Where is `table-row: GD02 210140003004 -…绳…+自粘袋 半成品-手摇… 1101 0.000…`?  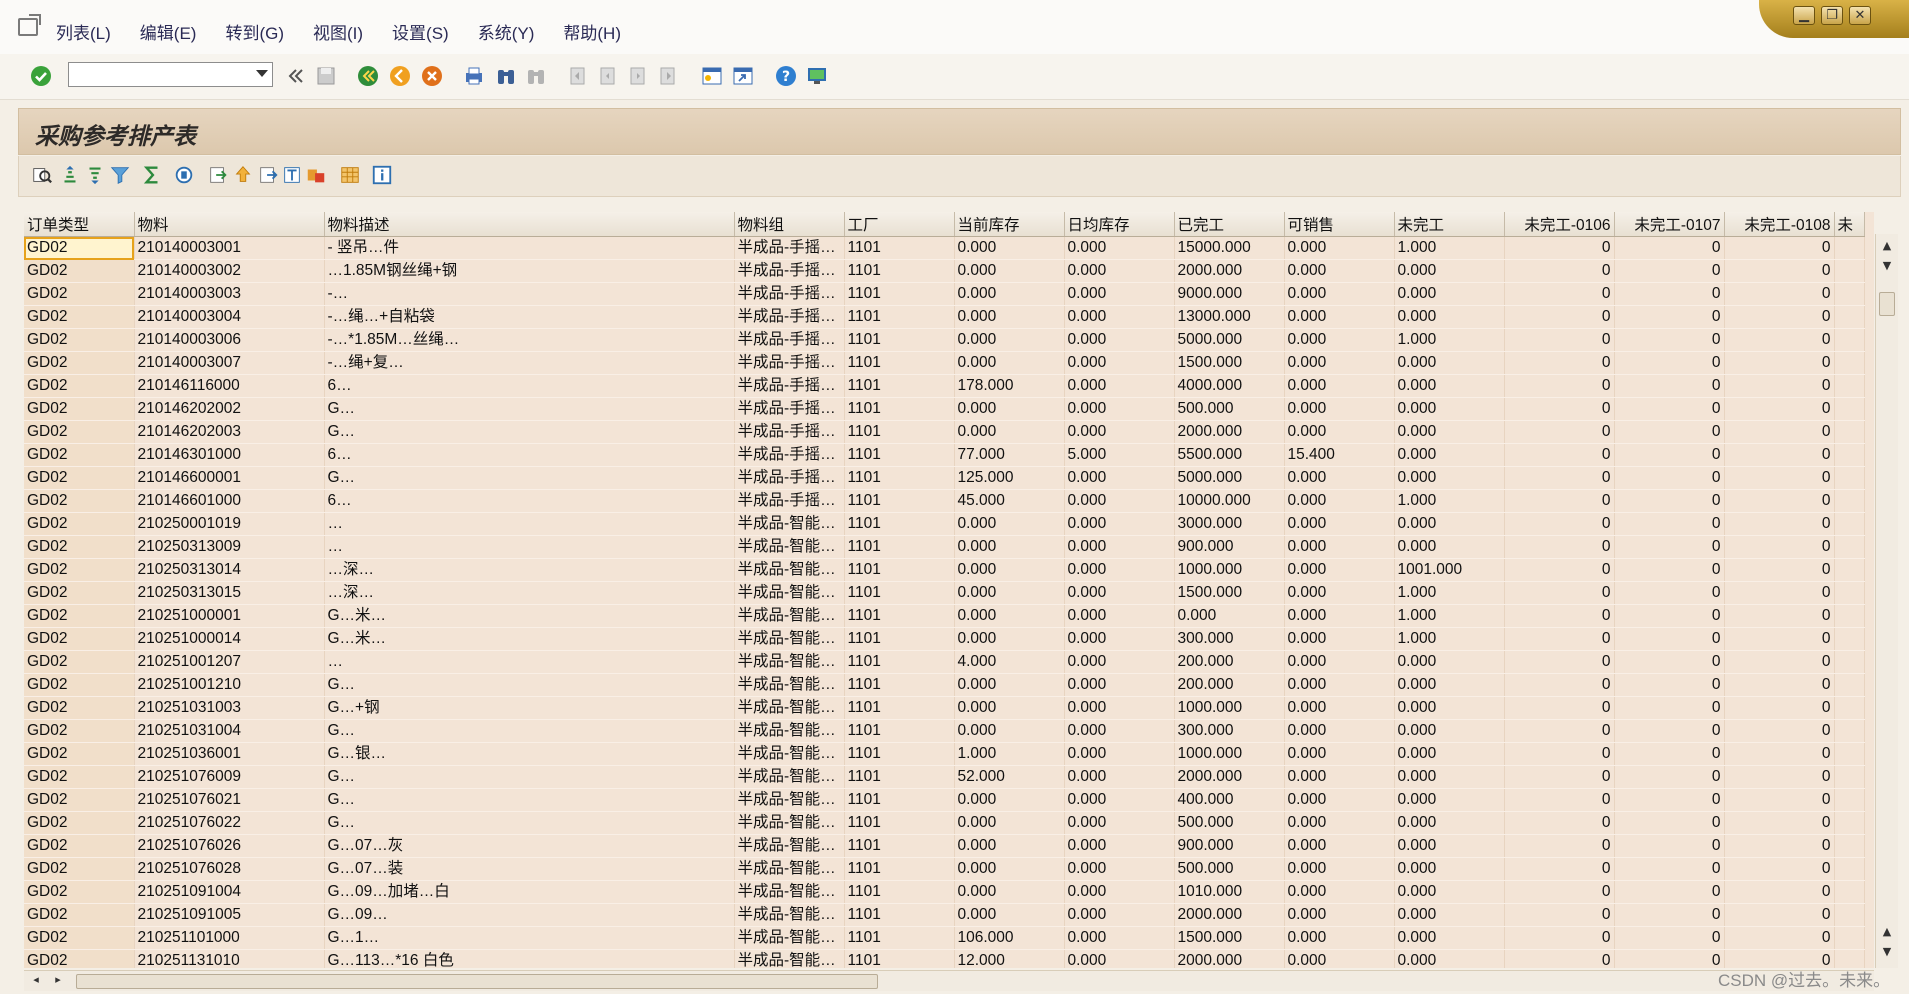 table-row: GD02 210140003004 -…绳…+自粘袋 半成品-手摇… 1101 0.000… is located at coordinates (944, 317).